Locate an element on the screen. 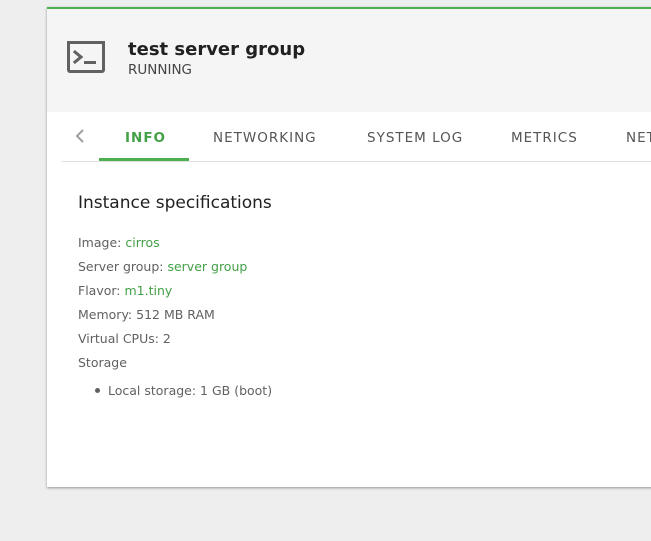 This screenshot has width=651, height=541. spec-server-group: Server group: server group is located at coordinates (162, 269).